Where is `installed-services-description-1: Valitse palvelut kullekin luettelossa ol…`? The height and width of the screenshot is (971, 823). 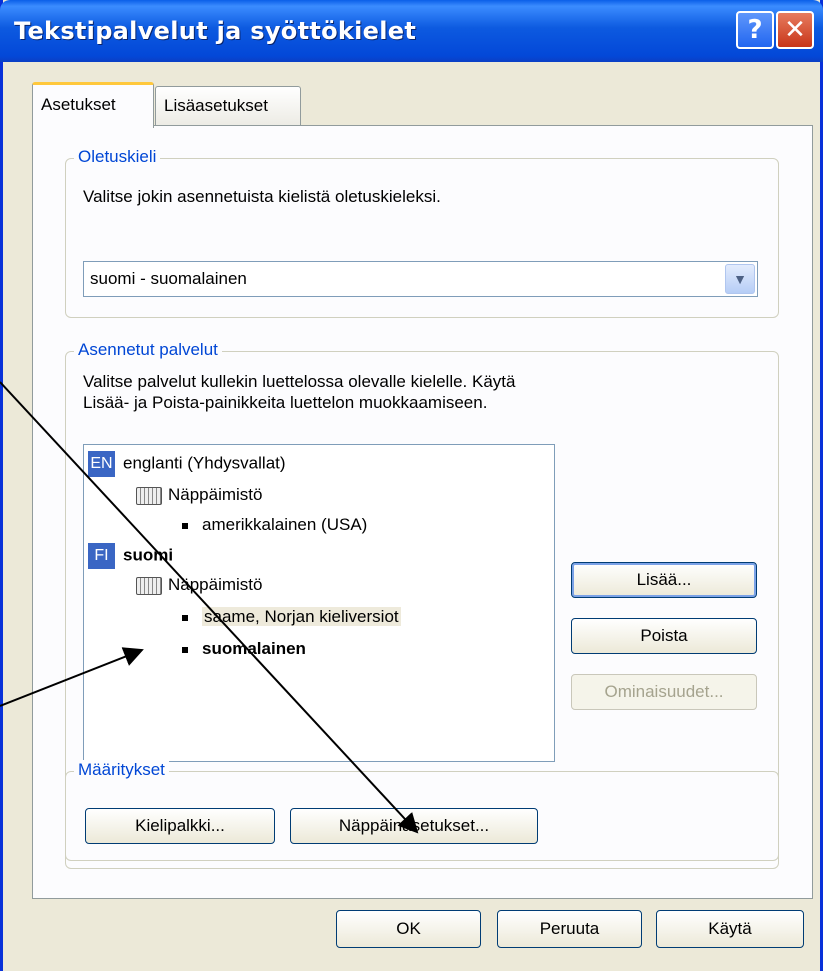
installed-services-description-1: Valitse palvelut kullekin luettelossa ol… is located at coordinates (299, 381).